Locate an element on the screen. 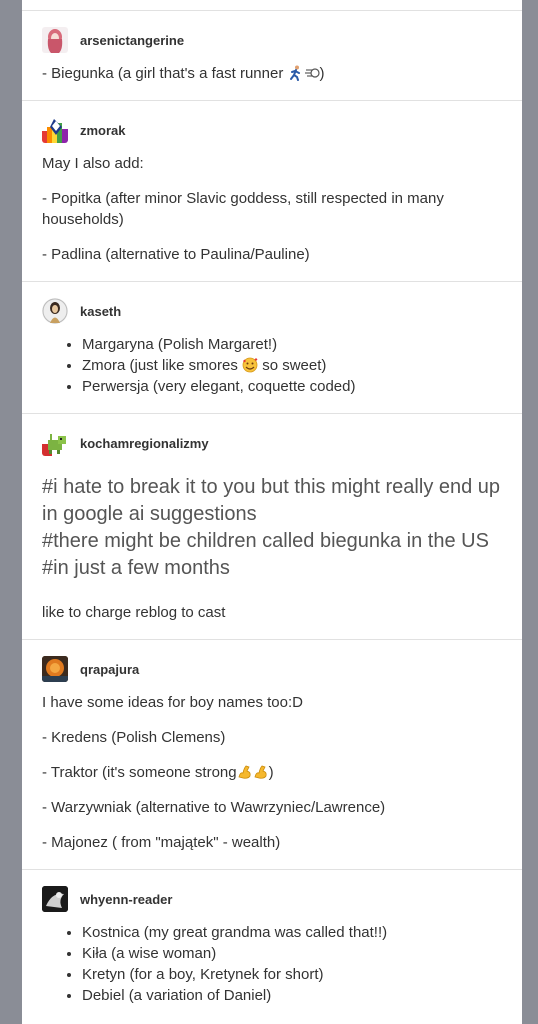 The width and height of the screenshot is (538, 1024). tag: #in just a few months is located at coordinates (272, 568).